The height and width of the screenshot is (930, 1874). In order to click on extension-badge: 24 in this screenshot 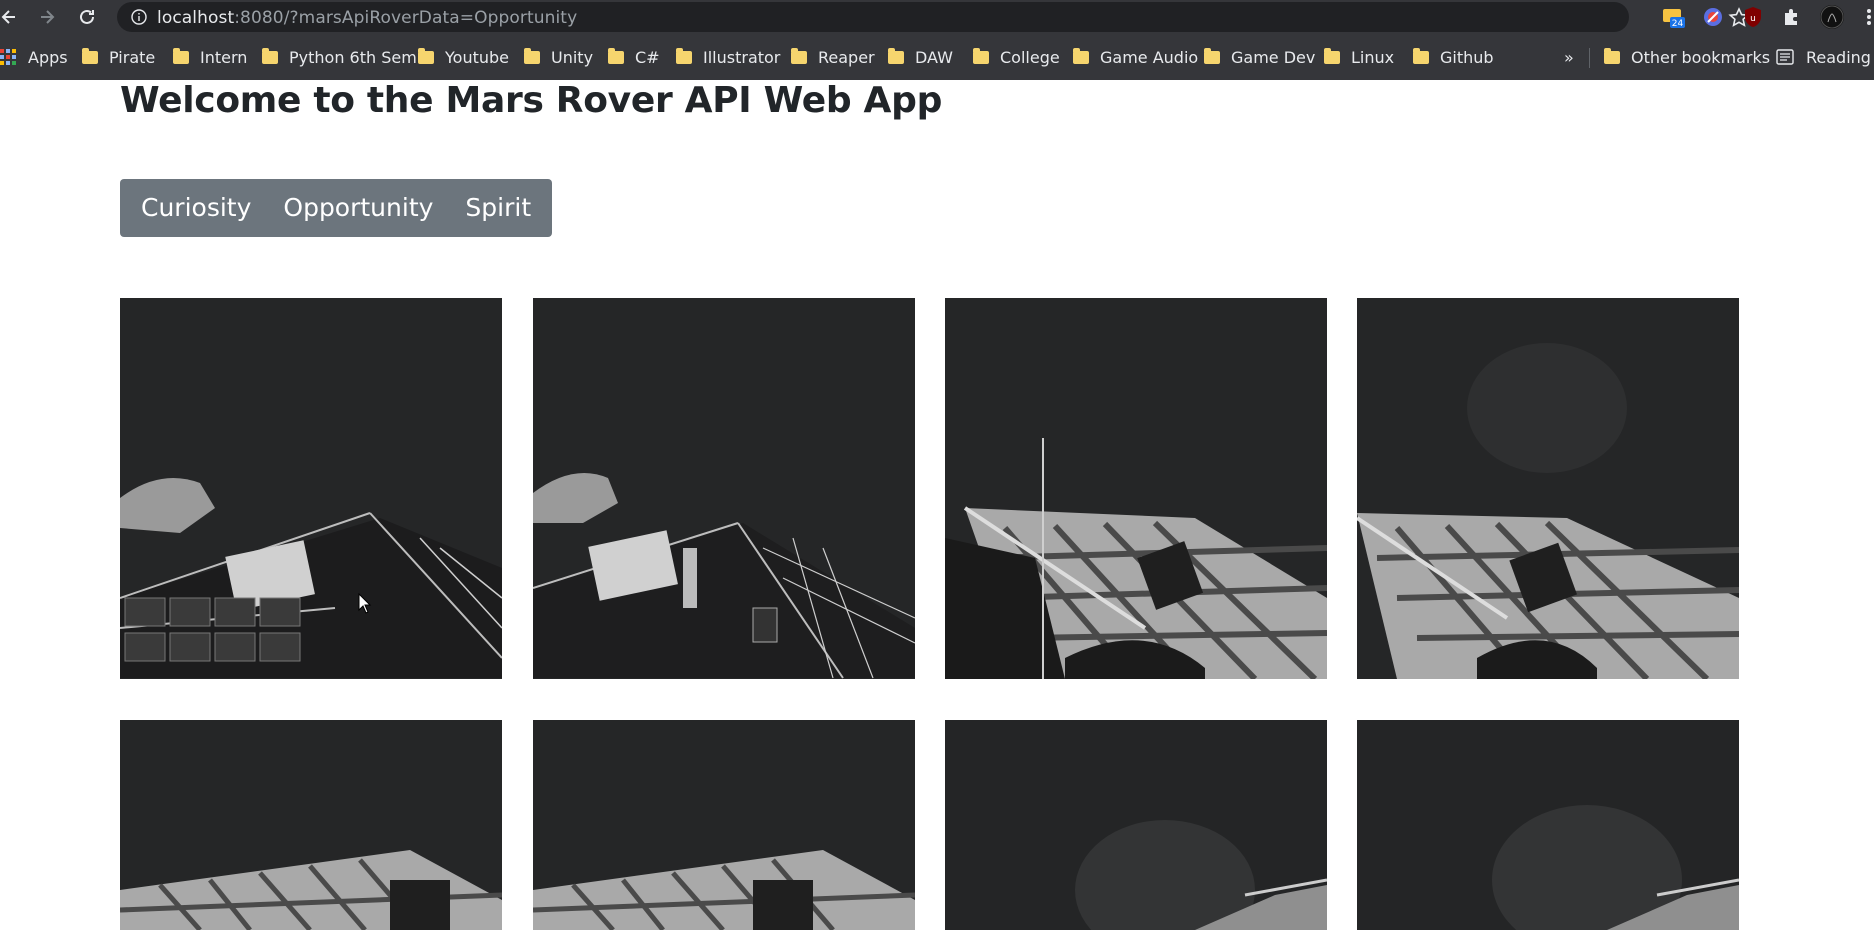, I will do `click(1678, 24)`.